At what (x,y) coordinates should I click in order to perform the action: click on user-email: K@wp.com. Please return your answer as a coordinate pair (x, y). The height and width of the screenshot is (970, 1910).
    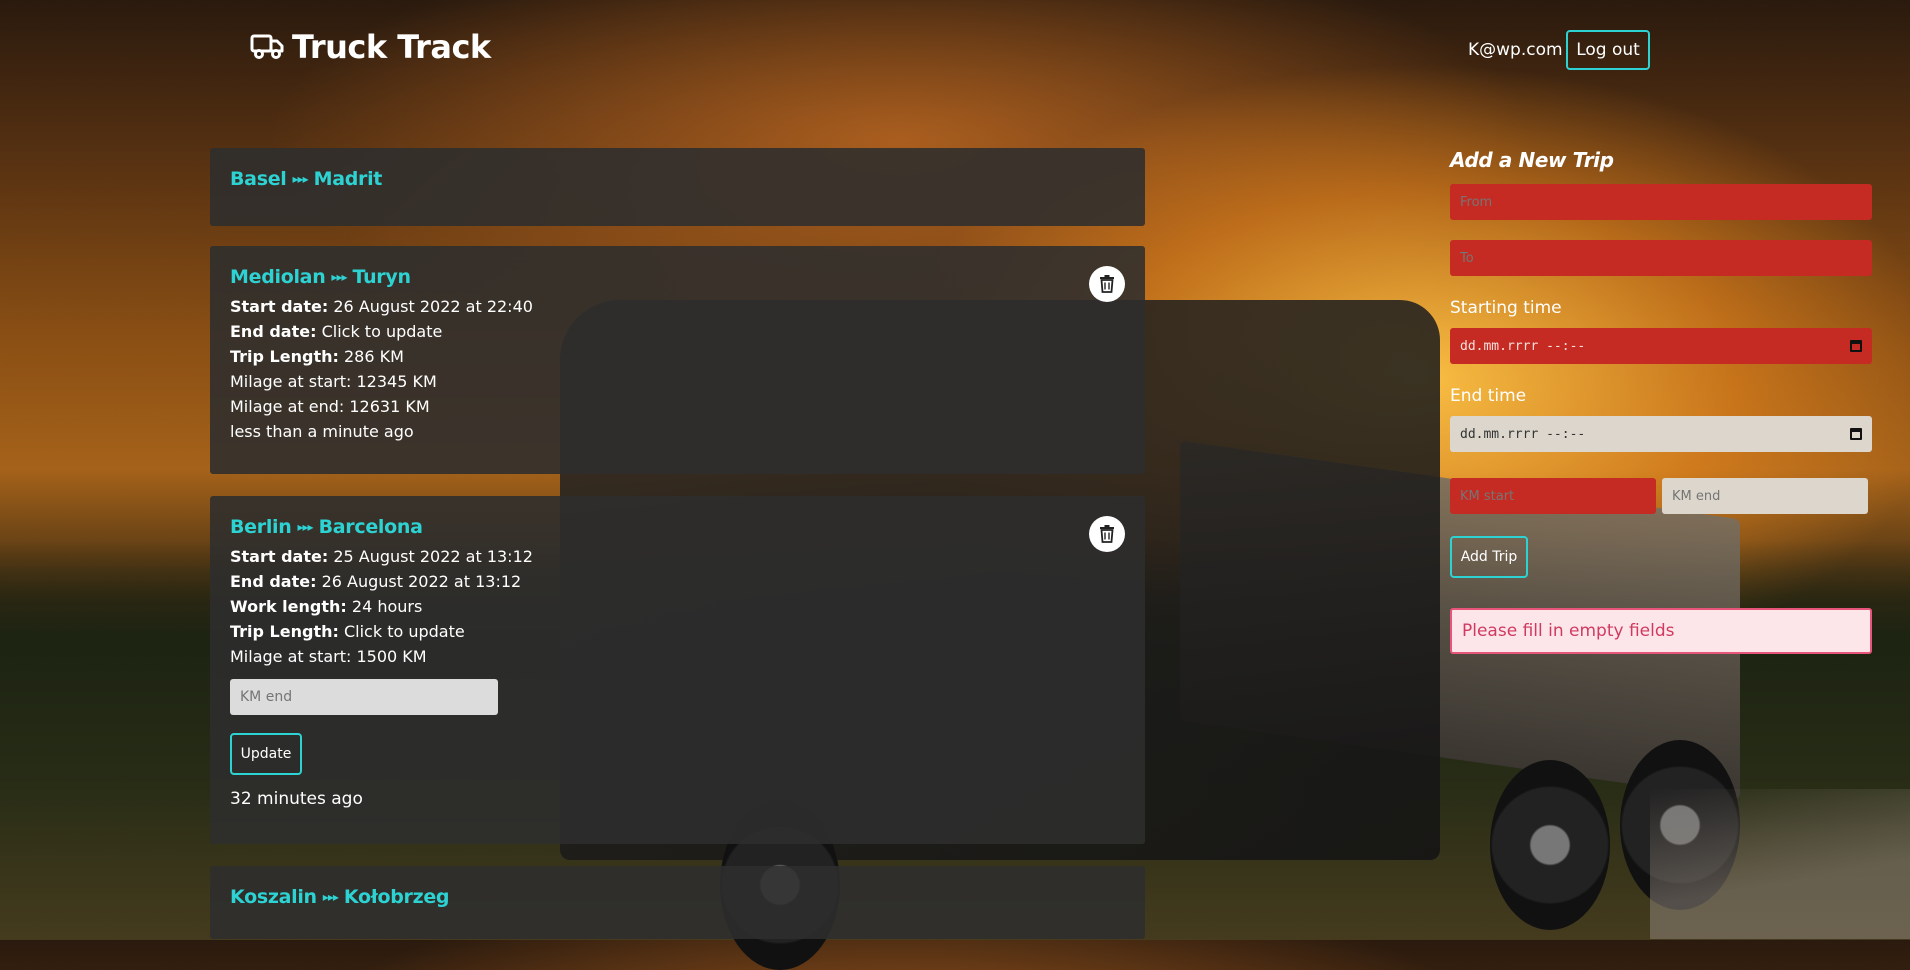
    Looking at the image, I should click on (1515, 50).